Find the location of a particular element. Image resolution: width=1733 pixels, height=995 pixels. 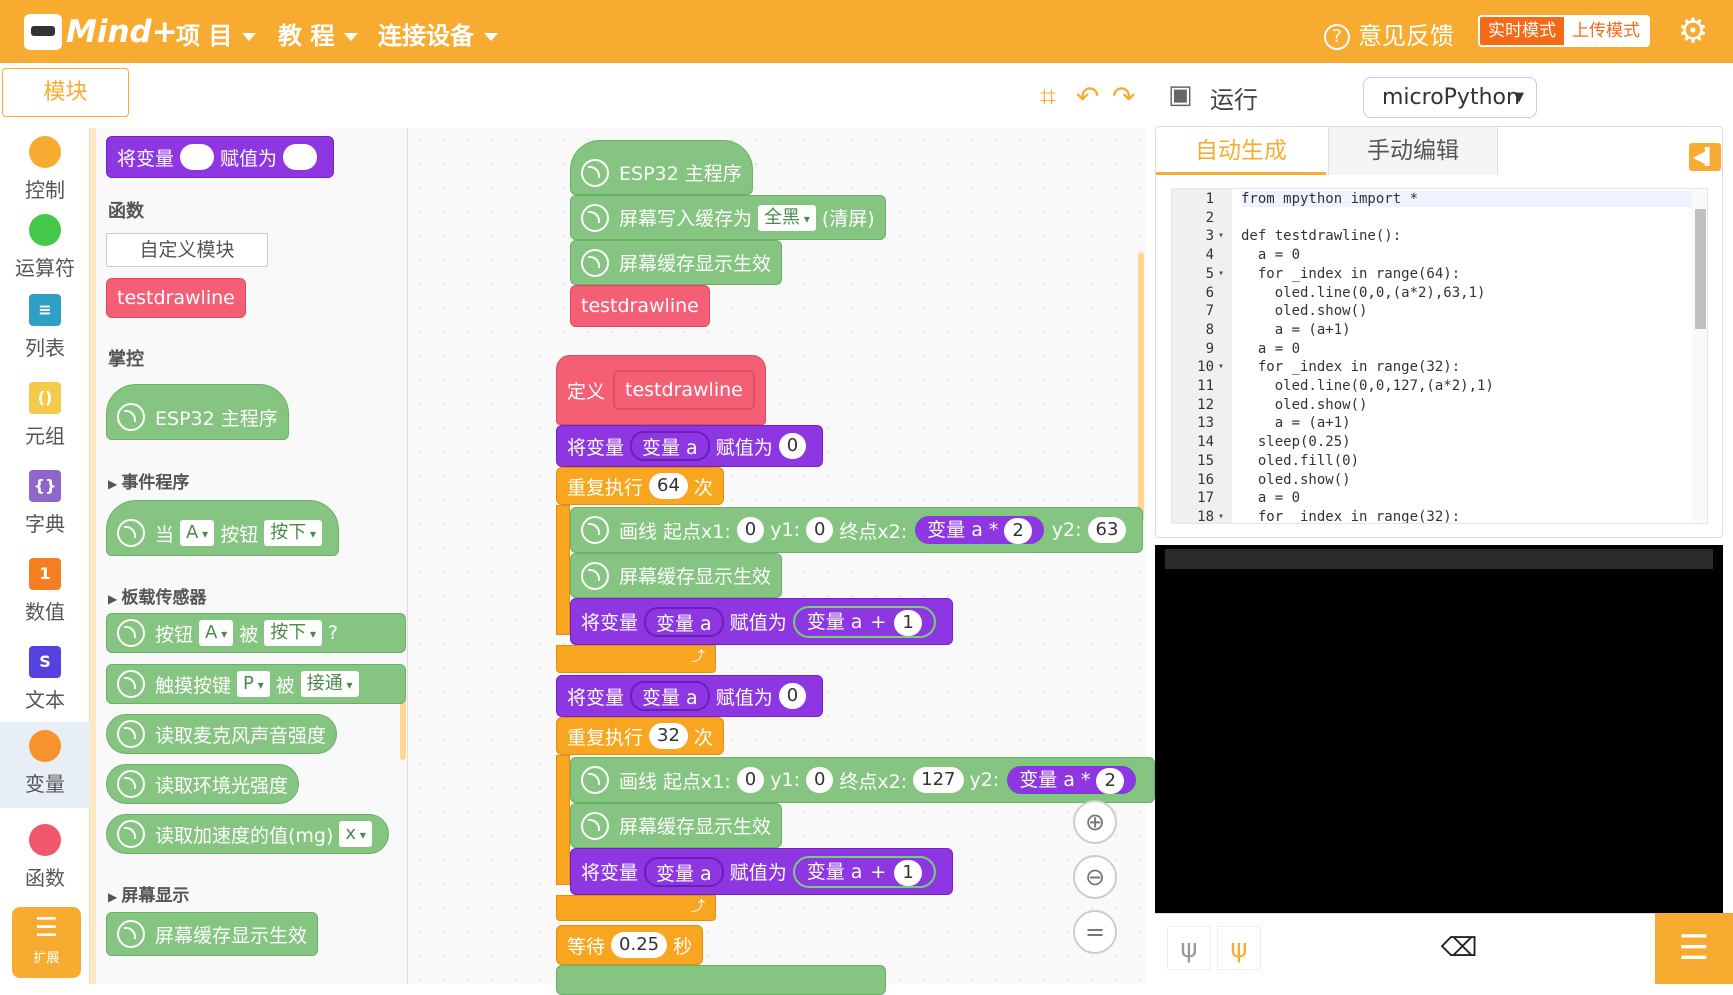

repeat-count-input: 32 is located at coordinates (668, 736).